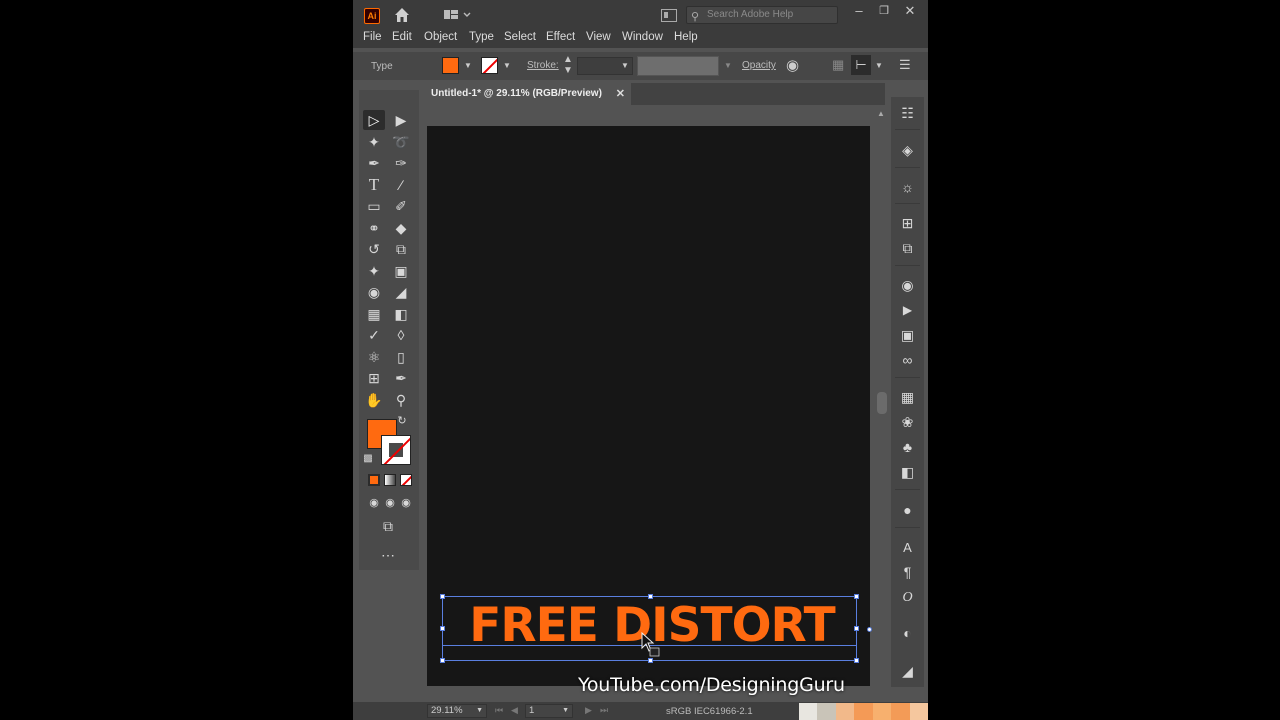  What do you see at coordinates (869, 629) in the screenshot?
I see `text-threading-port` at bounding box center [869, 629].